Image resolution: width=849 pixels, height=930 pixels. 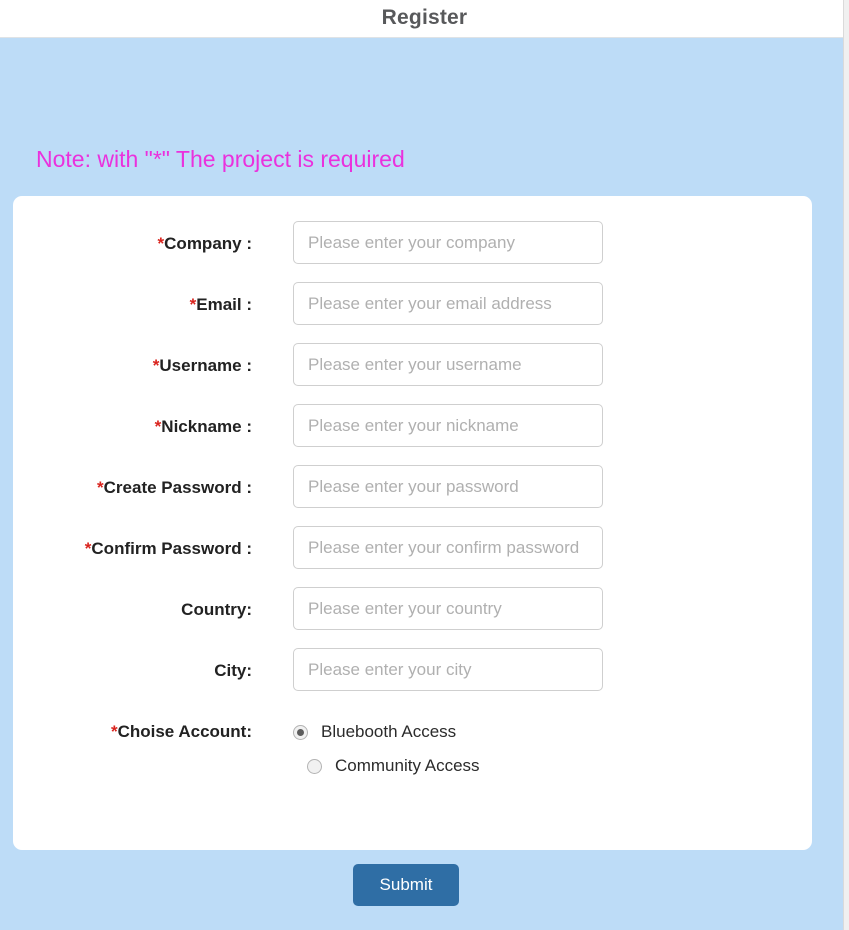 I want to click on nickname-input, so click(x=448, y=425).